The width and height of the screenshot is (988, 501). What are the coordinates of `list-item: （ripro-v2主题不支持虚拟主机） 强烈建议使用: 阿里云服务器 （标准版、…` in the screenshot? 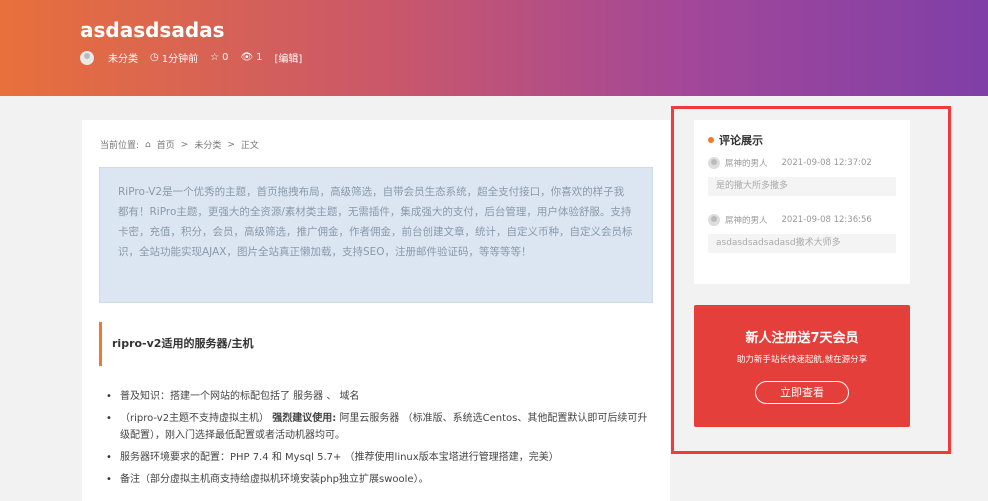 It's located at (381, 427).